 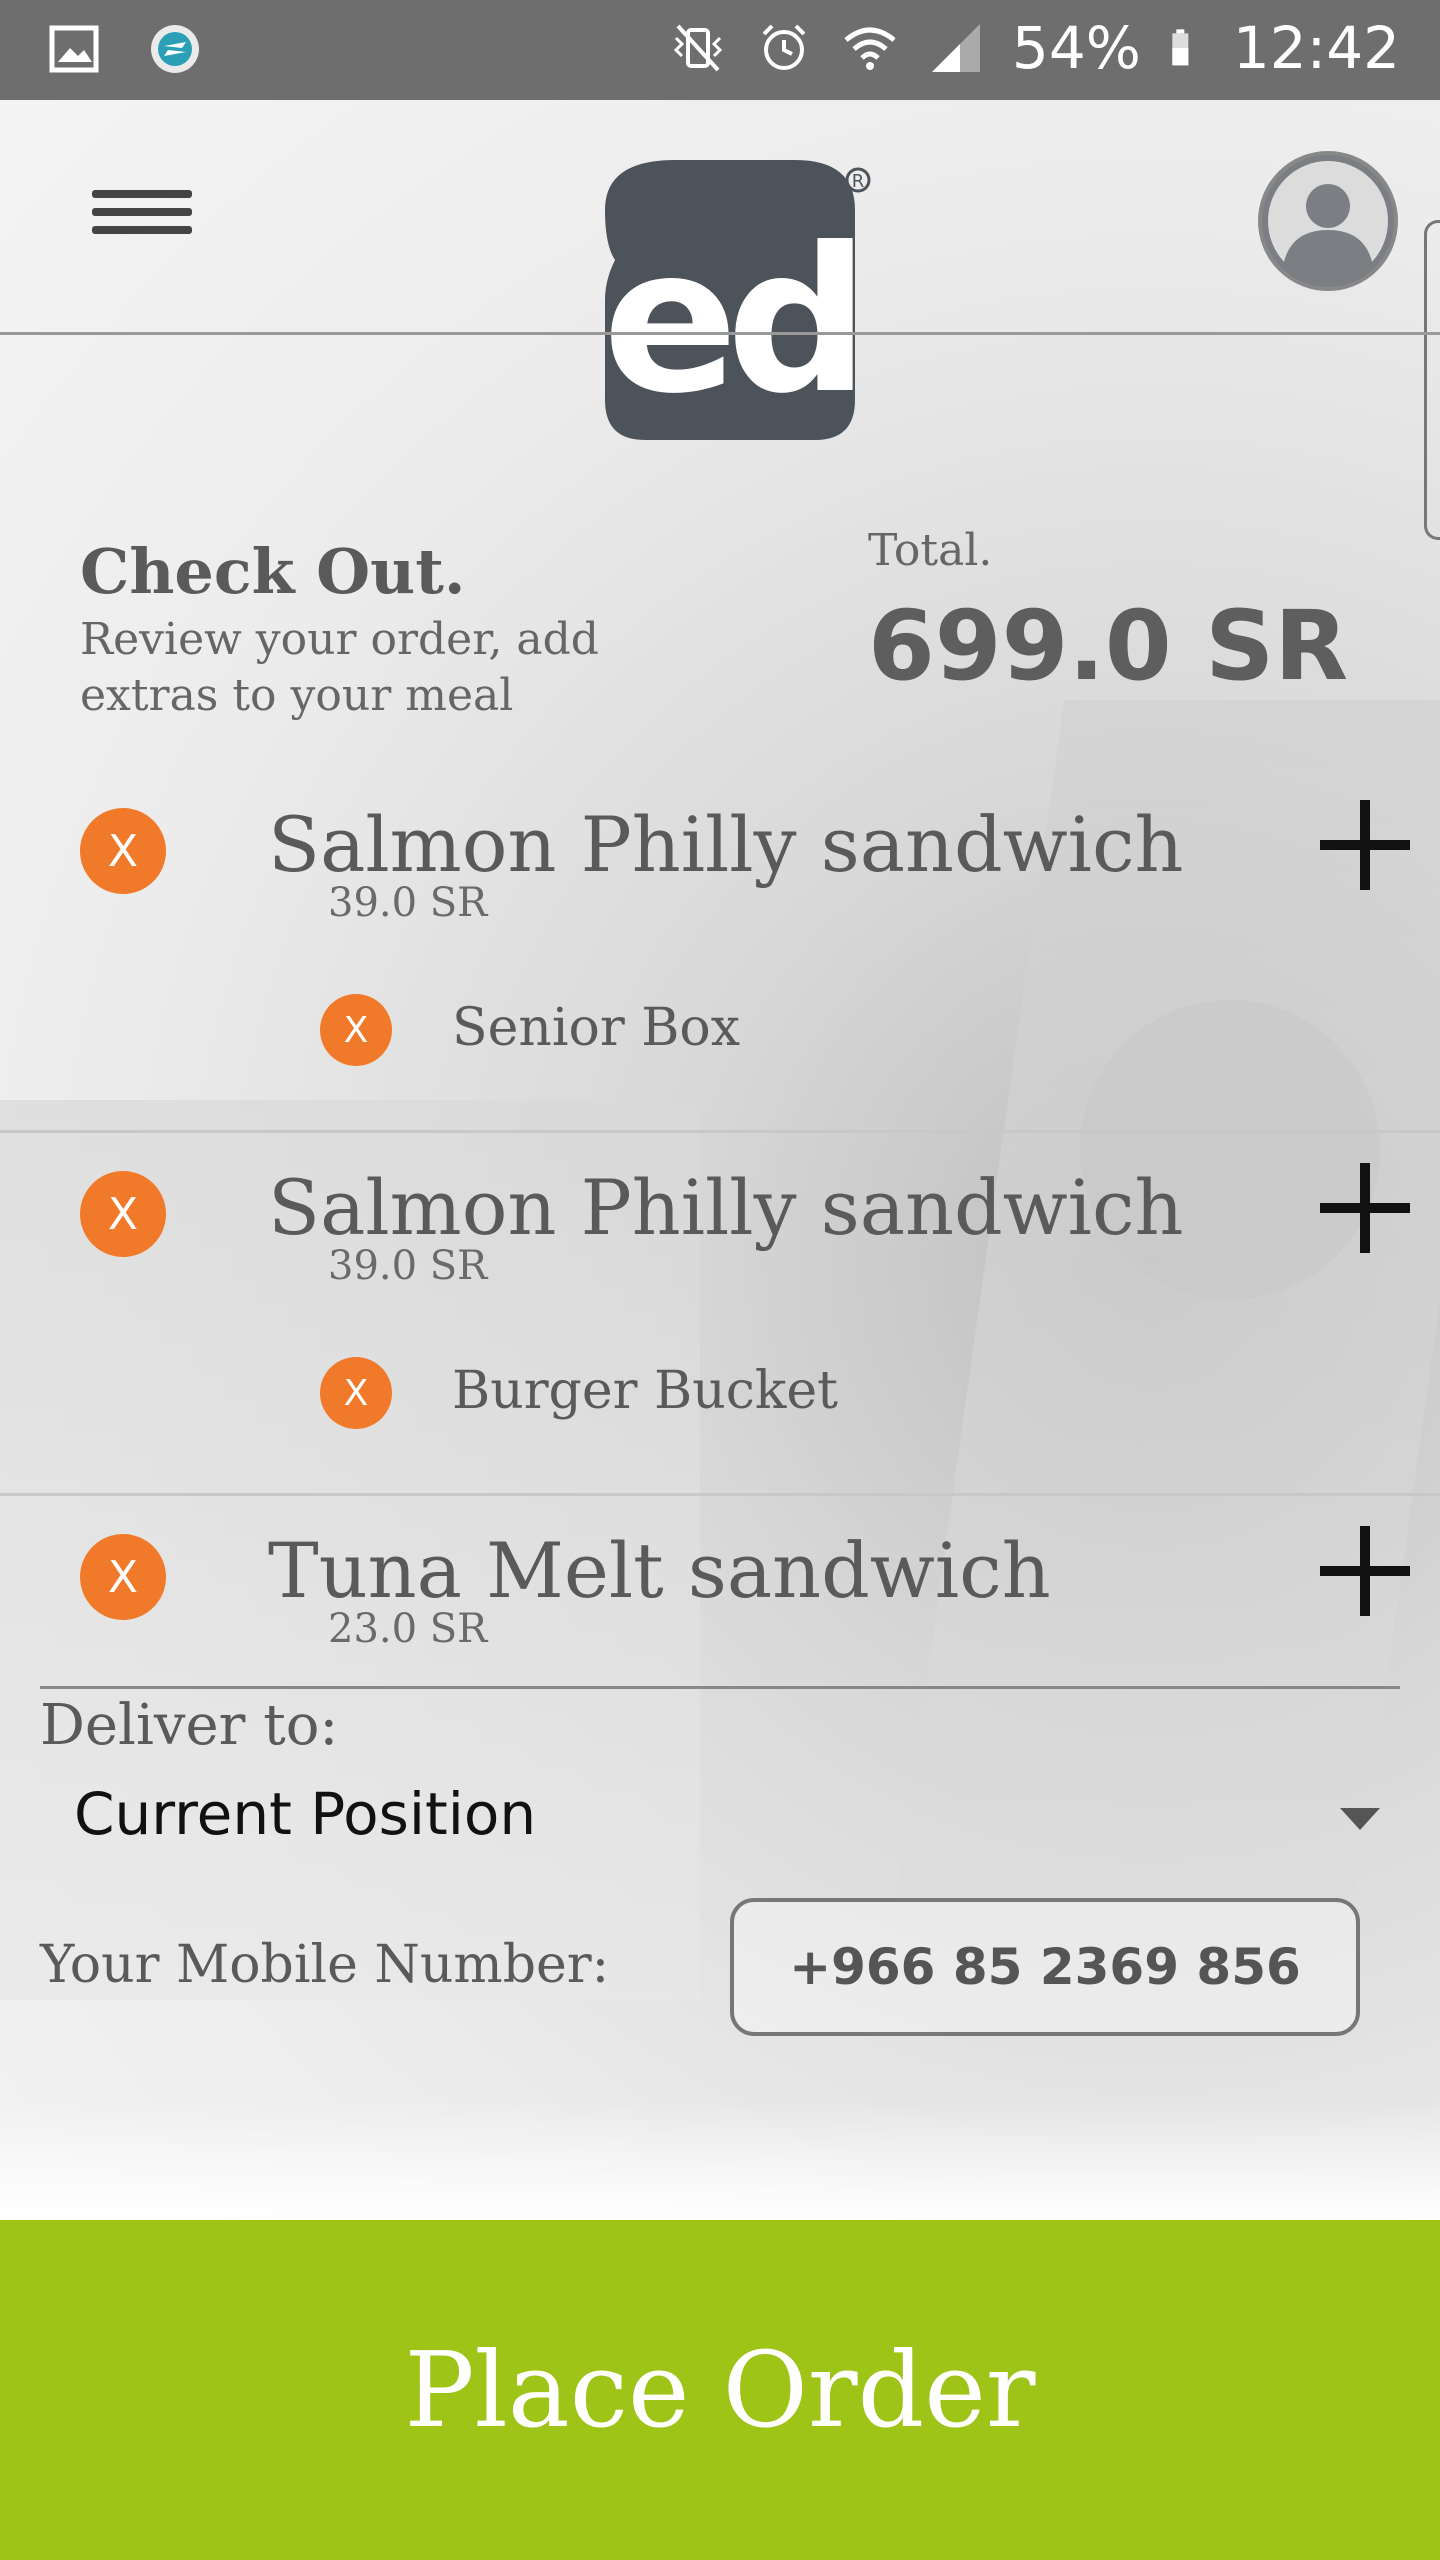 I want to click on deliver-to-value: Current Position, so click(x=305, y=1814).